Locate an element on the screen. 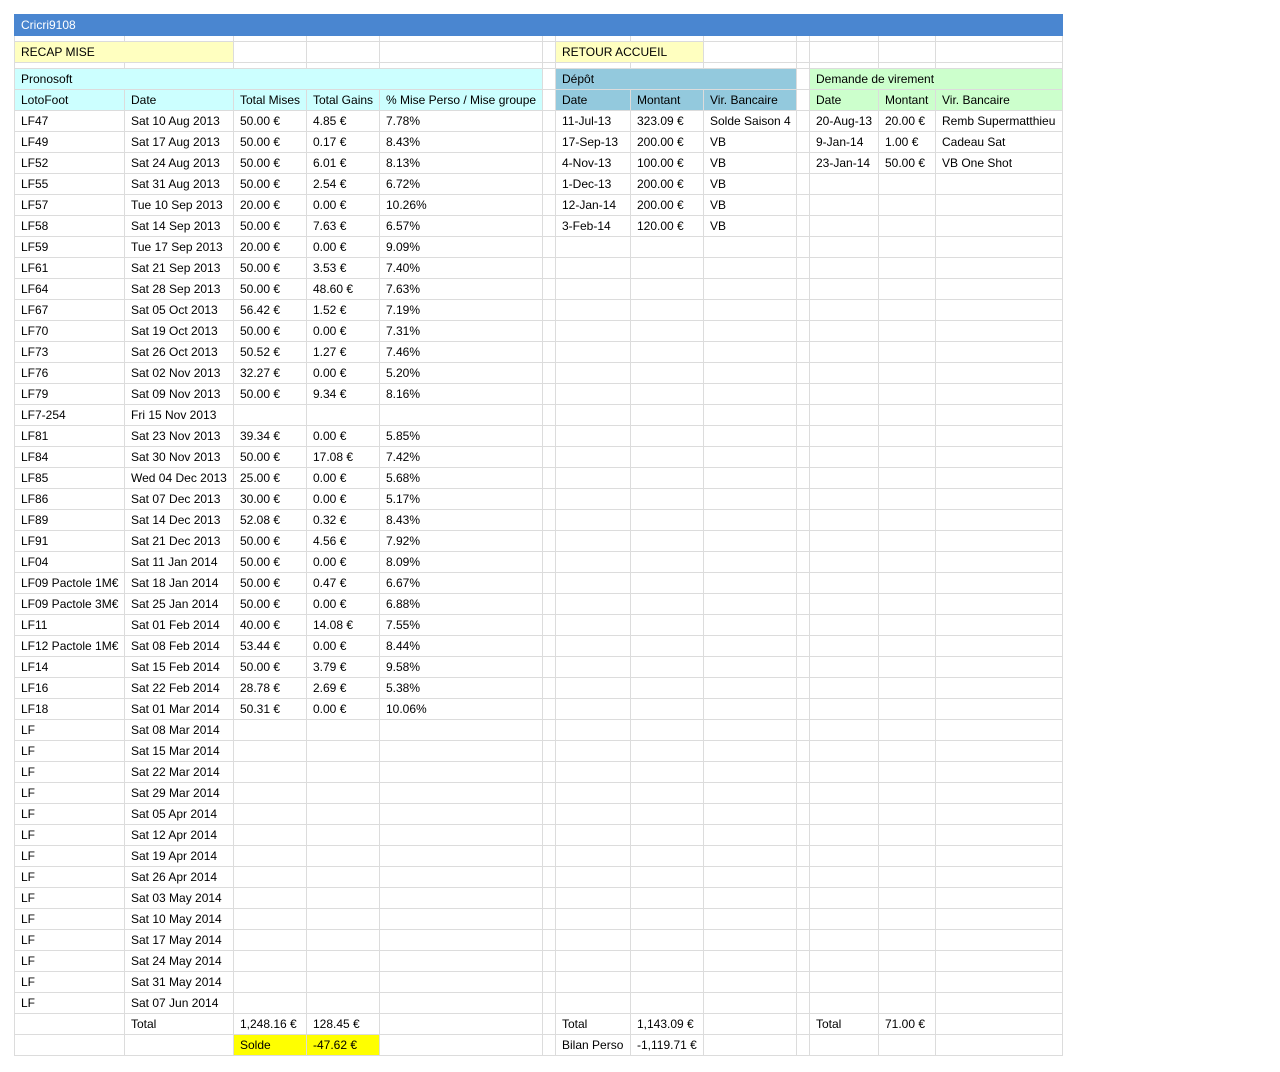  total-gains-cell is located at coordinates (343, 961).